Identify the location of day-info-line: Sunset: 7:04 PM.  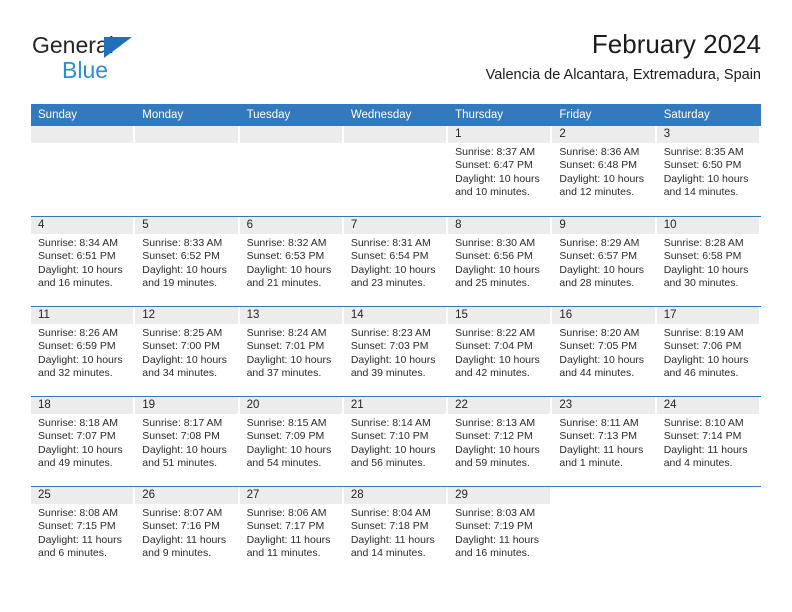
(494, 346).